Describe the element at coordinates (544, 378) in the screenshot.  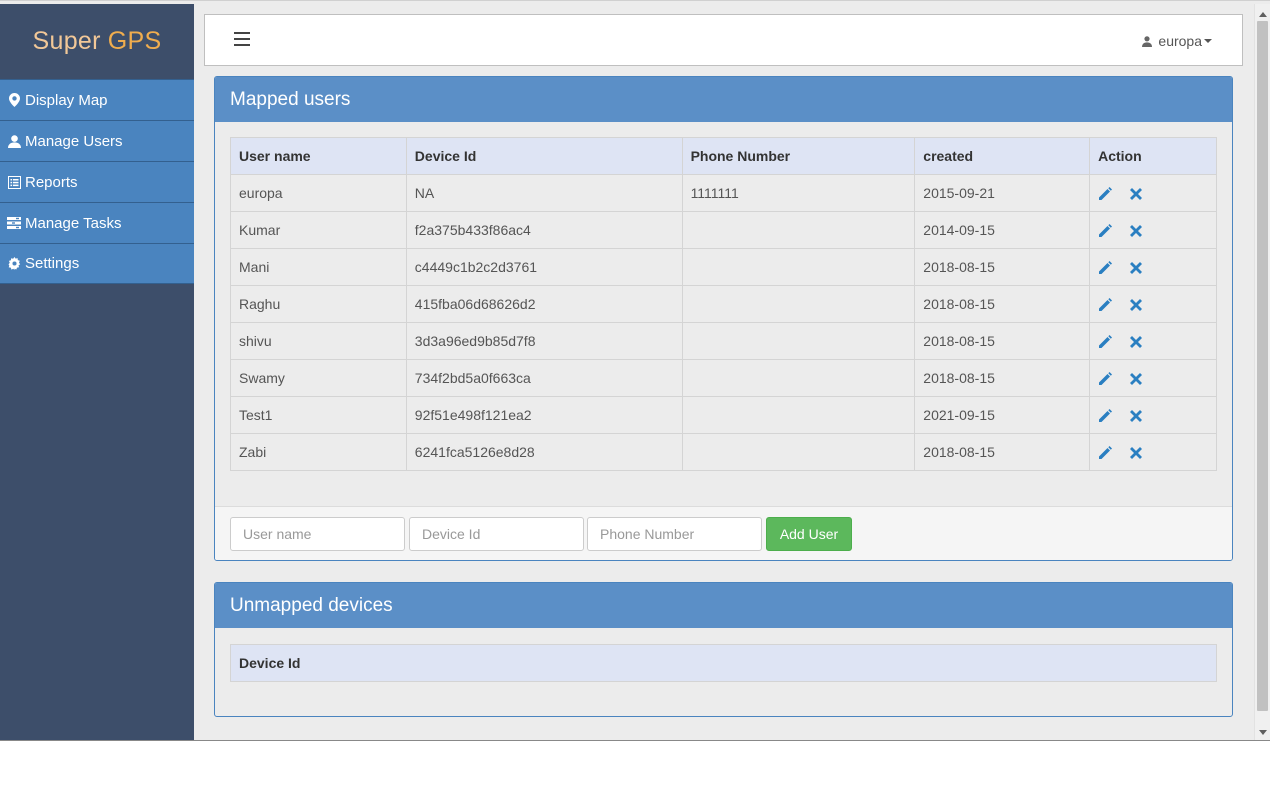
I see `device-id-cell: 734f2bd5a0f663ca` at that location.